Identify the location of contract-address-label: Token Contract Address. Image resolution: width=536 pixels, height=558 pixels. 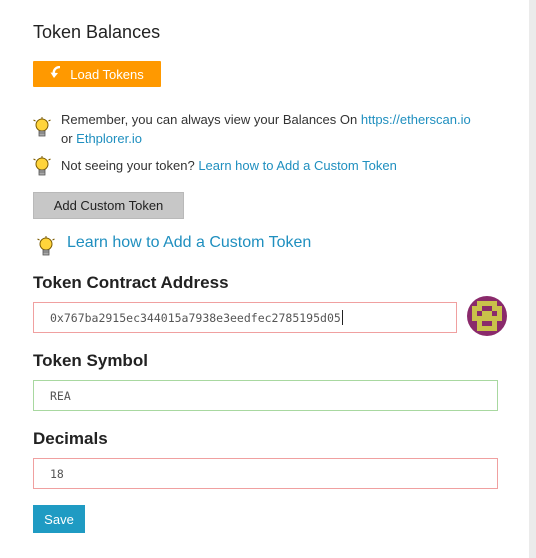
(131, 282).